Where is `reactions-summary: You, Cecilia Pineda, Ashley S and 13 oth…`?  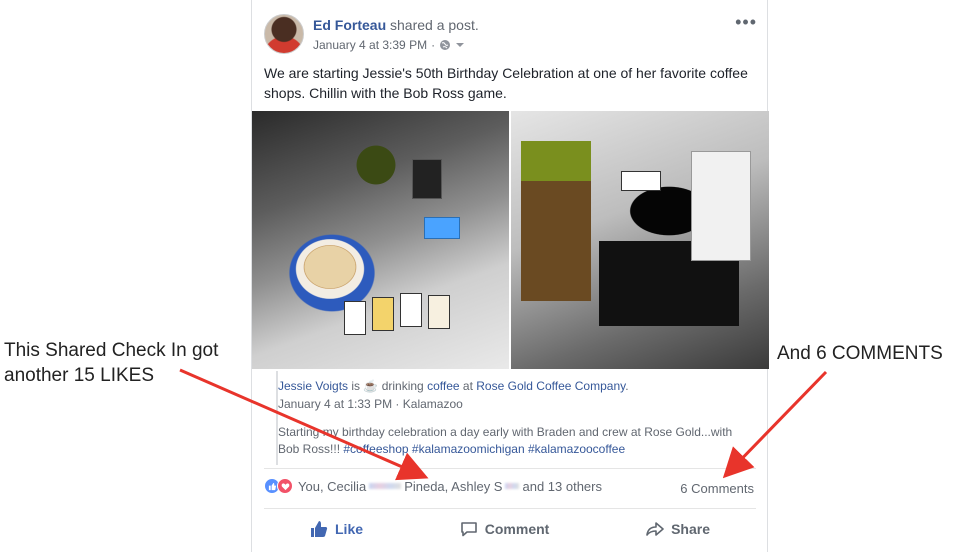
reactions-summary: You, Cecilia Pineda, Ashley S and 13 oth… is located at coordinates (433, 486).